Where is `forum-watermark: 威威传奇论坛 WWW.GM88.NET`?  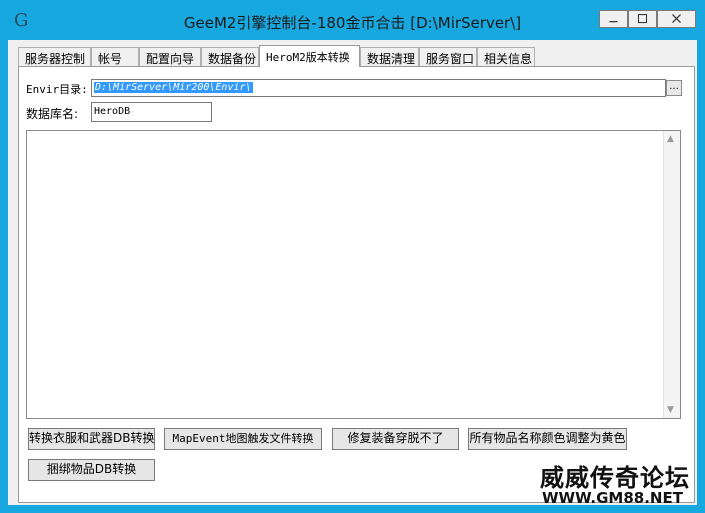
forum-watermark: 威威传奇论坛 WWW.GM88.NET is located at coordinates (619, 484).